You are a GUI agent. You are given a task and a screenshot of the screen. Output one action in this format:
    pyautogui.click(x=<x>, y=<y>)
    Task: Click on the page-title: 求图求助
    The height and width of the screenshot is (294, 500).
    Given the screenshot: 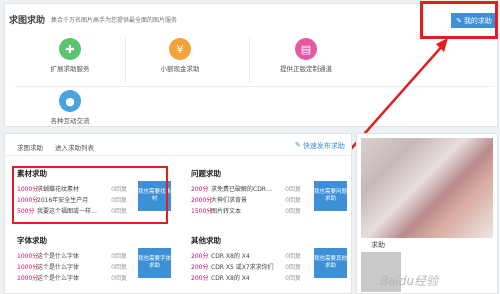 What is the action you would take?
    pyautogui.click(x=27, y=21)
    